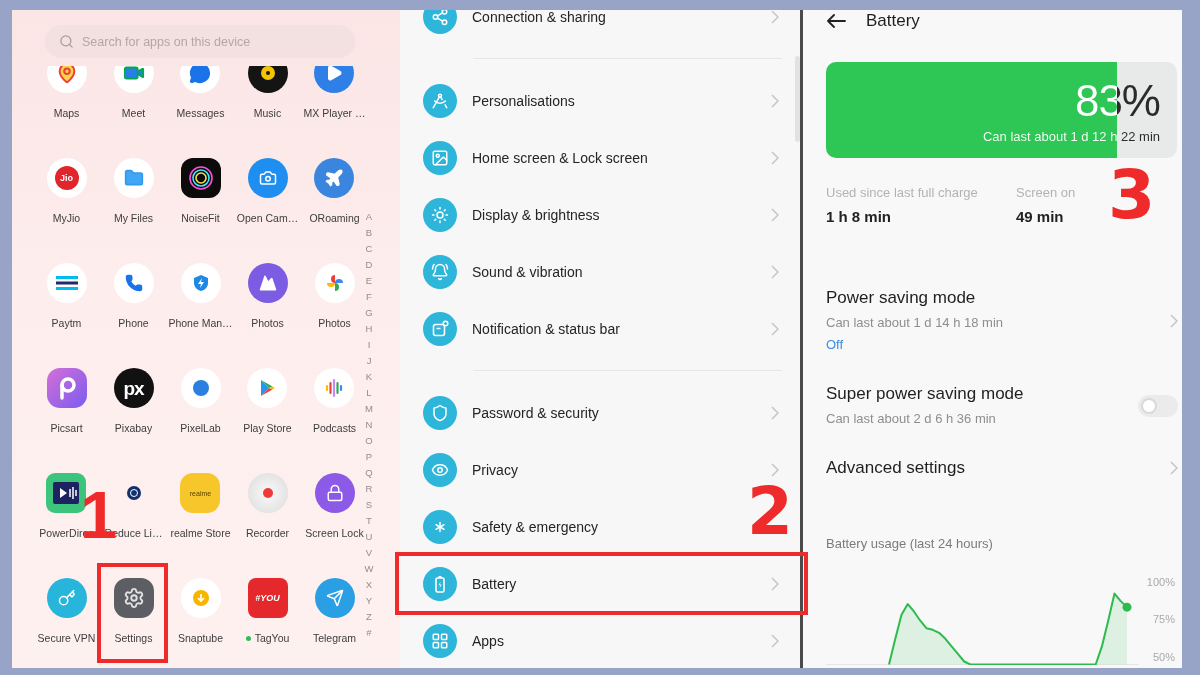 This screenshot has width=1200, height=675. Describe the element at coordinates (66, 178) in the screenshot. I see `app-logo: Jio` at that location.